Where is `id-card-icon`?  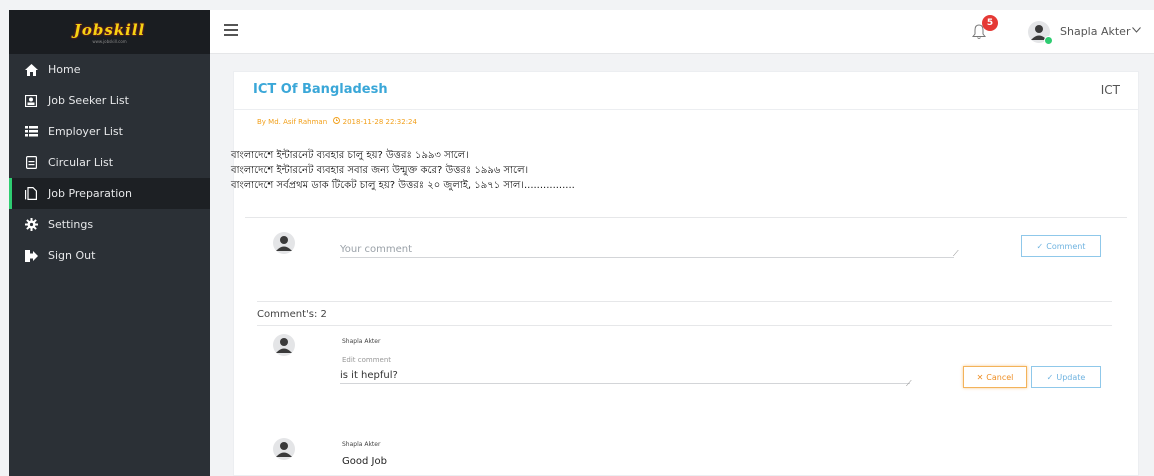
id-card-icon is located at coordinates (31, 101).